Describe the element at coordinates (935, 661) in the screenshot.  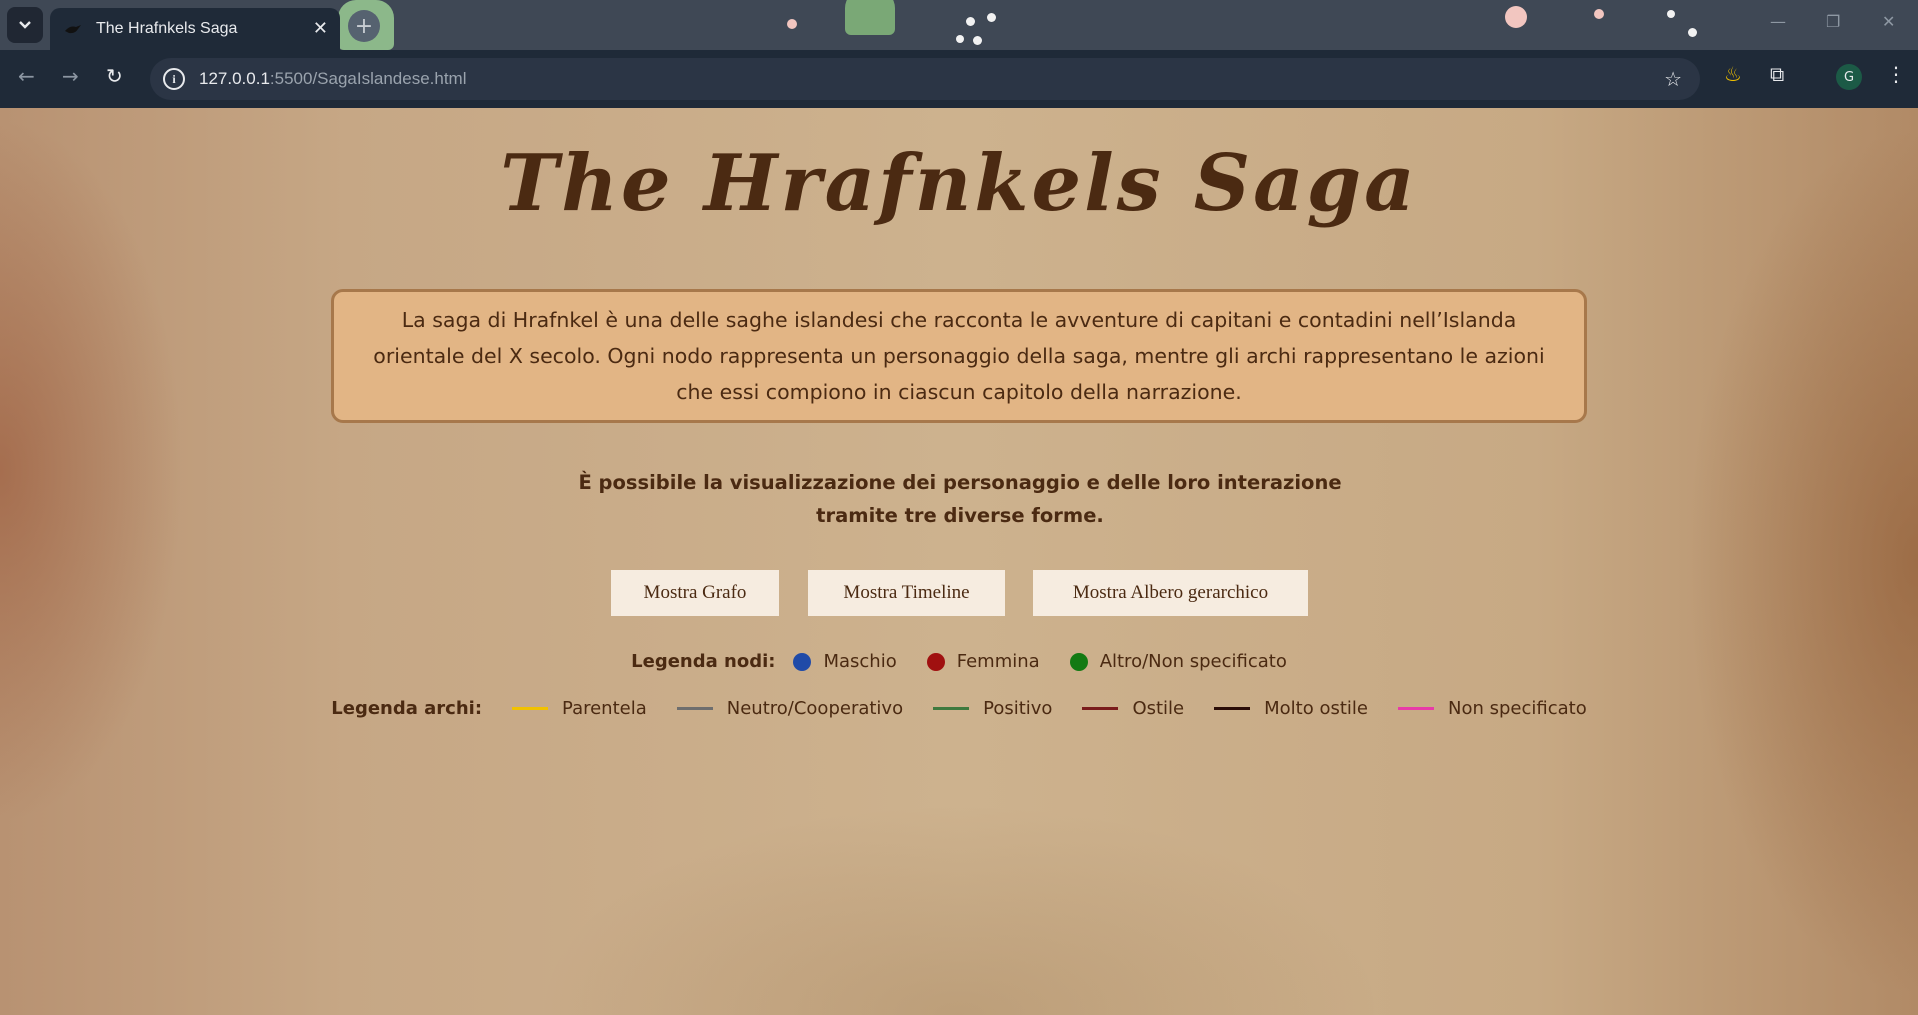
I see `female-dot-icon` at that location.